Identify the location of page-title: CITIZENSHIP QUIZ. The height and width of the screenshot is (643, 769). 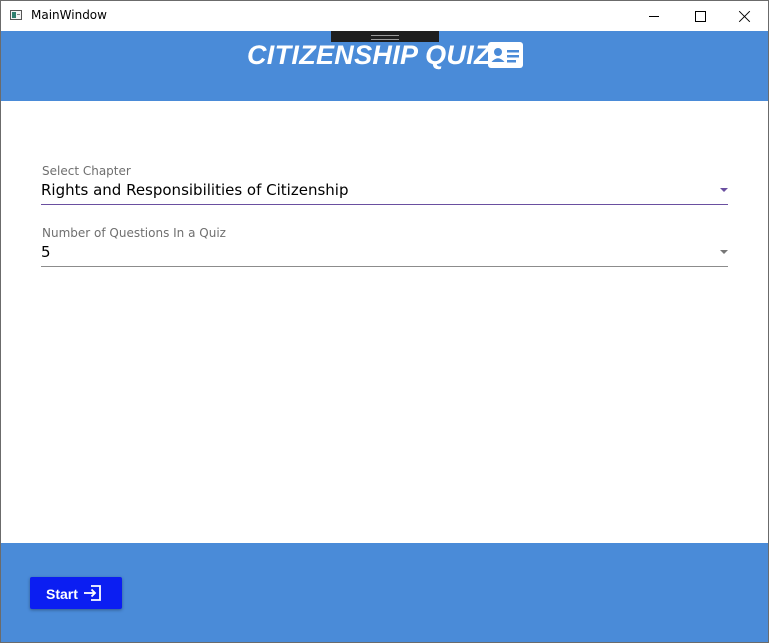
(369, 55).